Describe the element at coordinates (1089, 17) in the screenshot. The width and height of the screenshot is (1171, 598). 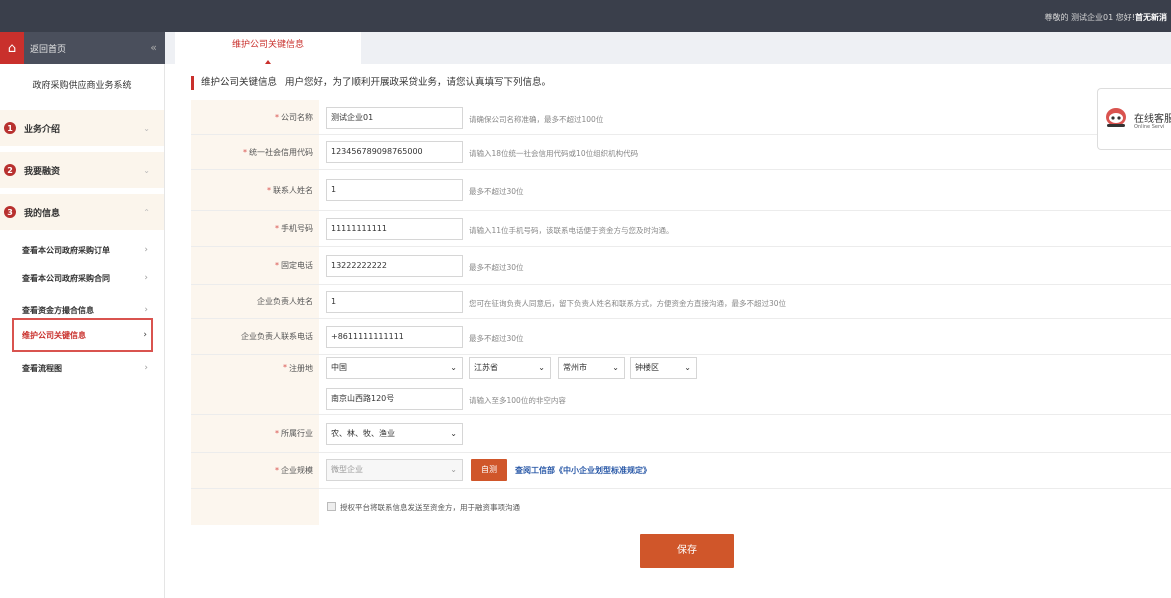
I see `greeting-text: 尊敬的 测试企业01 您好!` at that location.